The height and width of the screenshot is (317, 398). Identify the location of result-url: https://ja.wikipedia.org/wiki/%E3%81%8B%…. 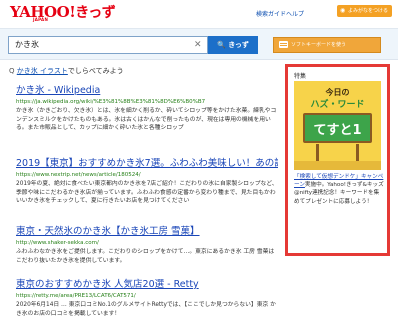
(111, 102).